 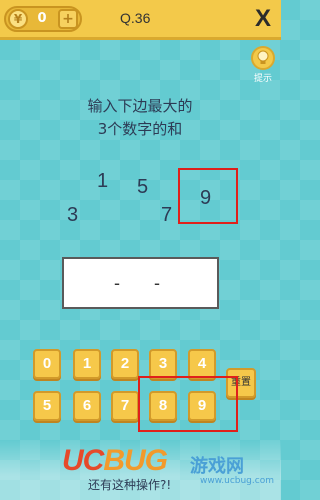 I want to click on hint-button: 提示, so click(x=263, y=66).